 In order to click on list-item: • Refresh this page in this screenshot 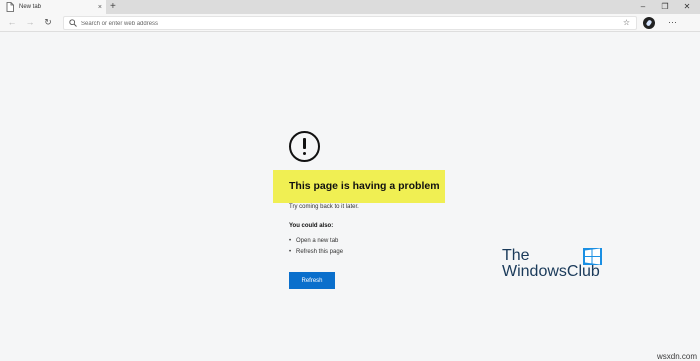, I will do `click(316, 252)`.